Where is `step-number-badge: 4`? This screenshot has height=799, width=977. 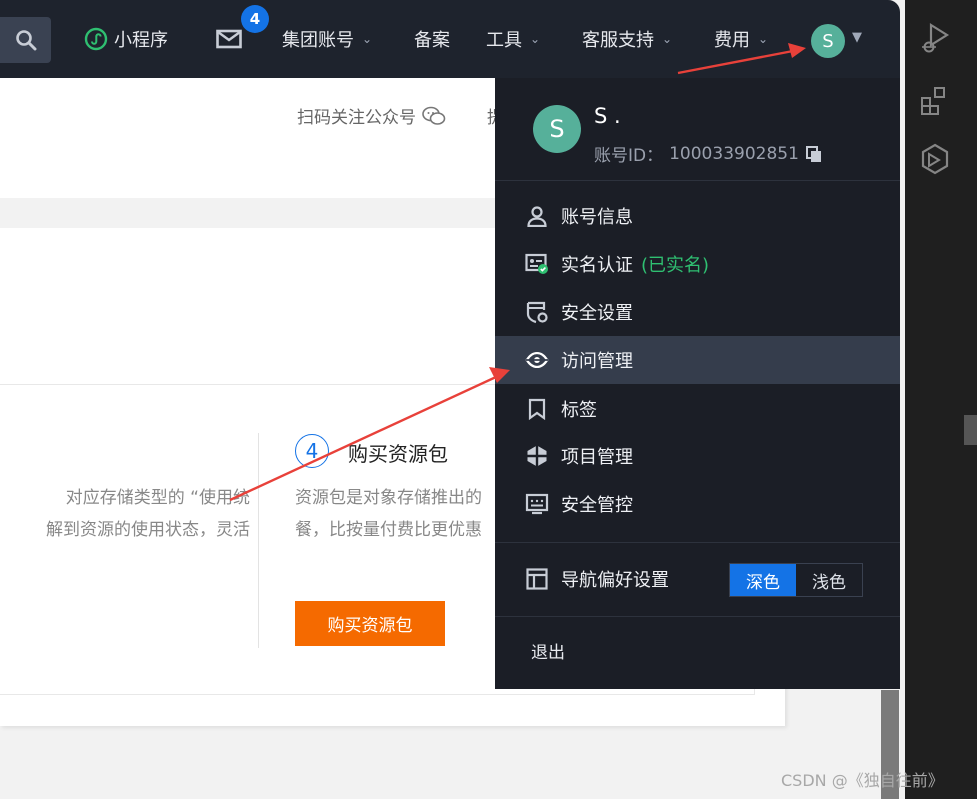
step-number-badge: 4 is located at coordinates (312, 451).